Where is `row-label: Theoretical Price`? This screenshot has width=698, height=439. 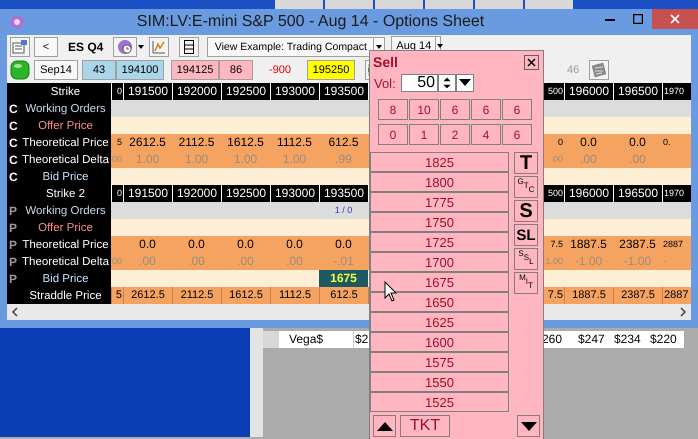 row-label: Theoretical Price is located at coordinates (65, 142).